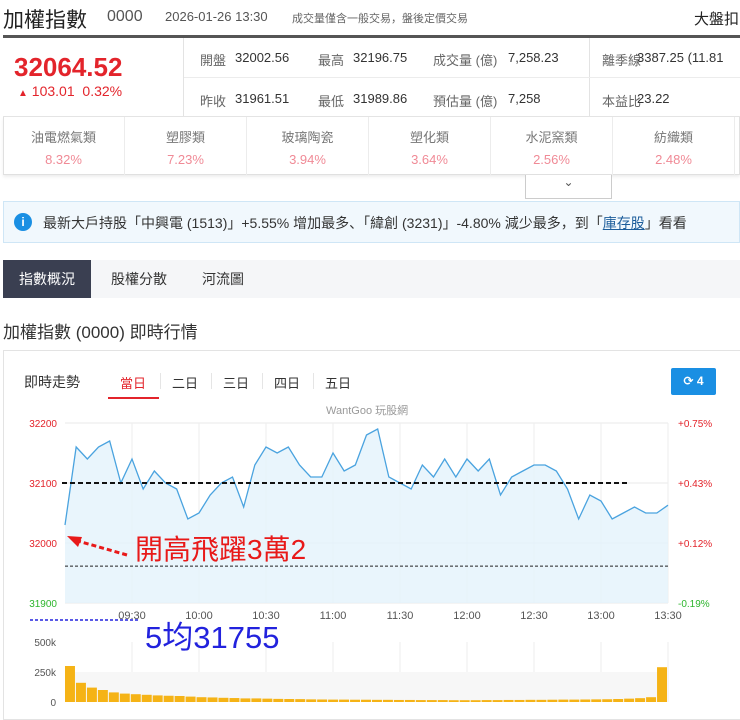  Describe the element at coordinates (601, 616) in the screenshot. I see `x-tick-label: 13:00` at that location.